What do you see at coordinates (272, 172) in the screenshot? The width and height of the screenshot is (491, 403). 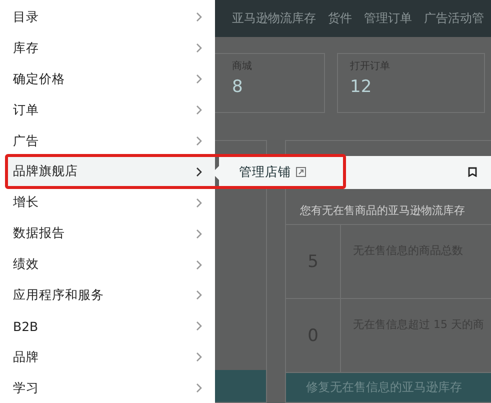 I see `submenu-link: 管理店铺` at bounding box center [272, 172].